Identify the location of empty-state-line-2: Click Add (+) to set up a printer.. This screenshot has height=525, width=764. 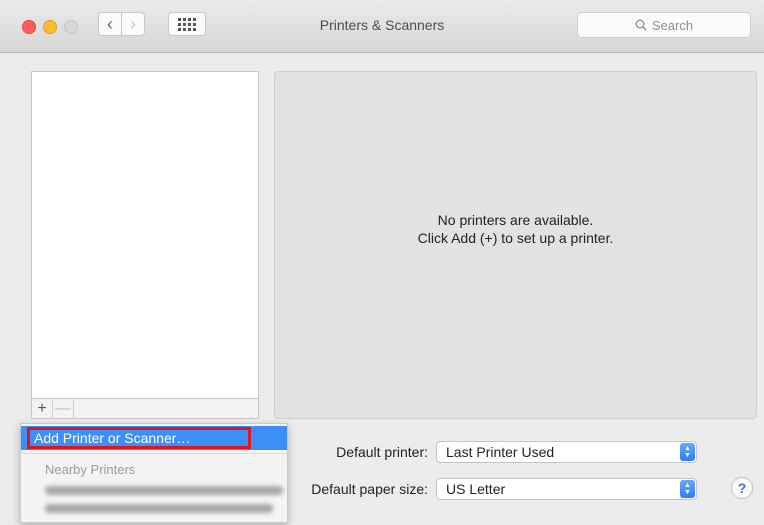
(515, 238).